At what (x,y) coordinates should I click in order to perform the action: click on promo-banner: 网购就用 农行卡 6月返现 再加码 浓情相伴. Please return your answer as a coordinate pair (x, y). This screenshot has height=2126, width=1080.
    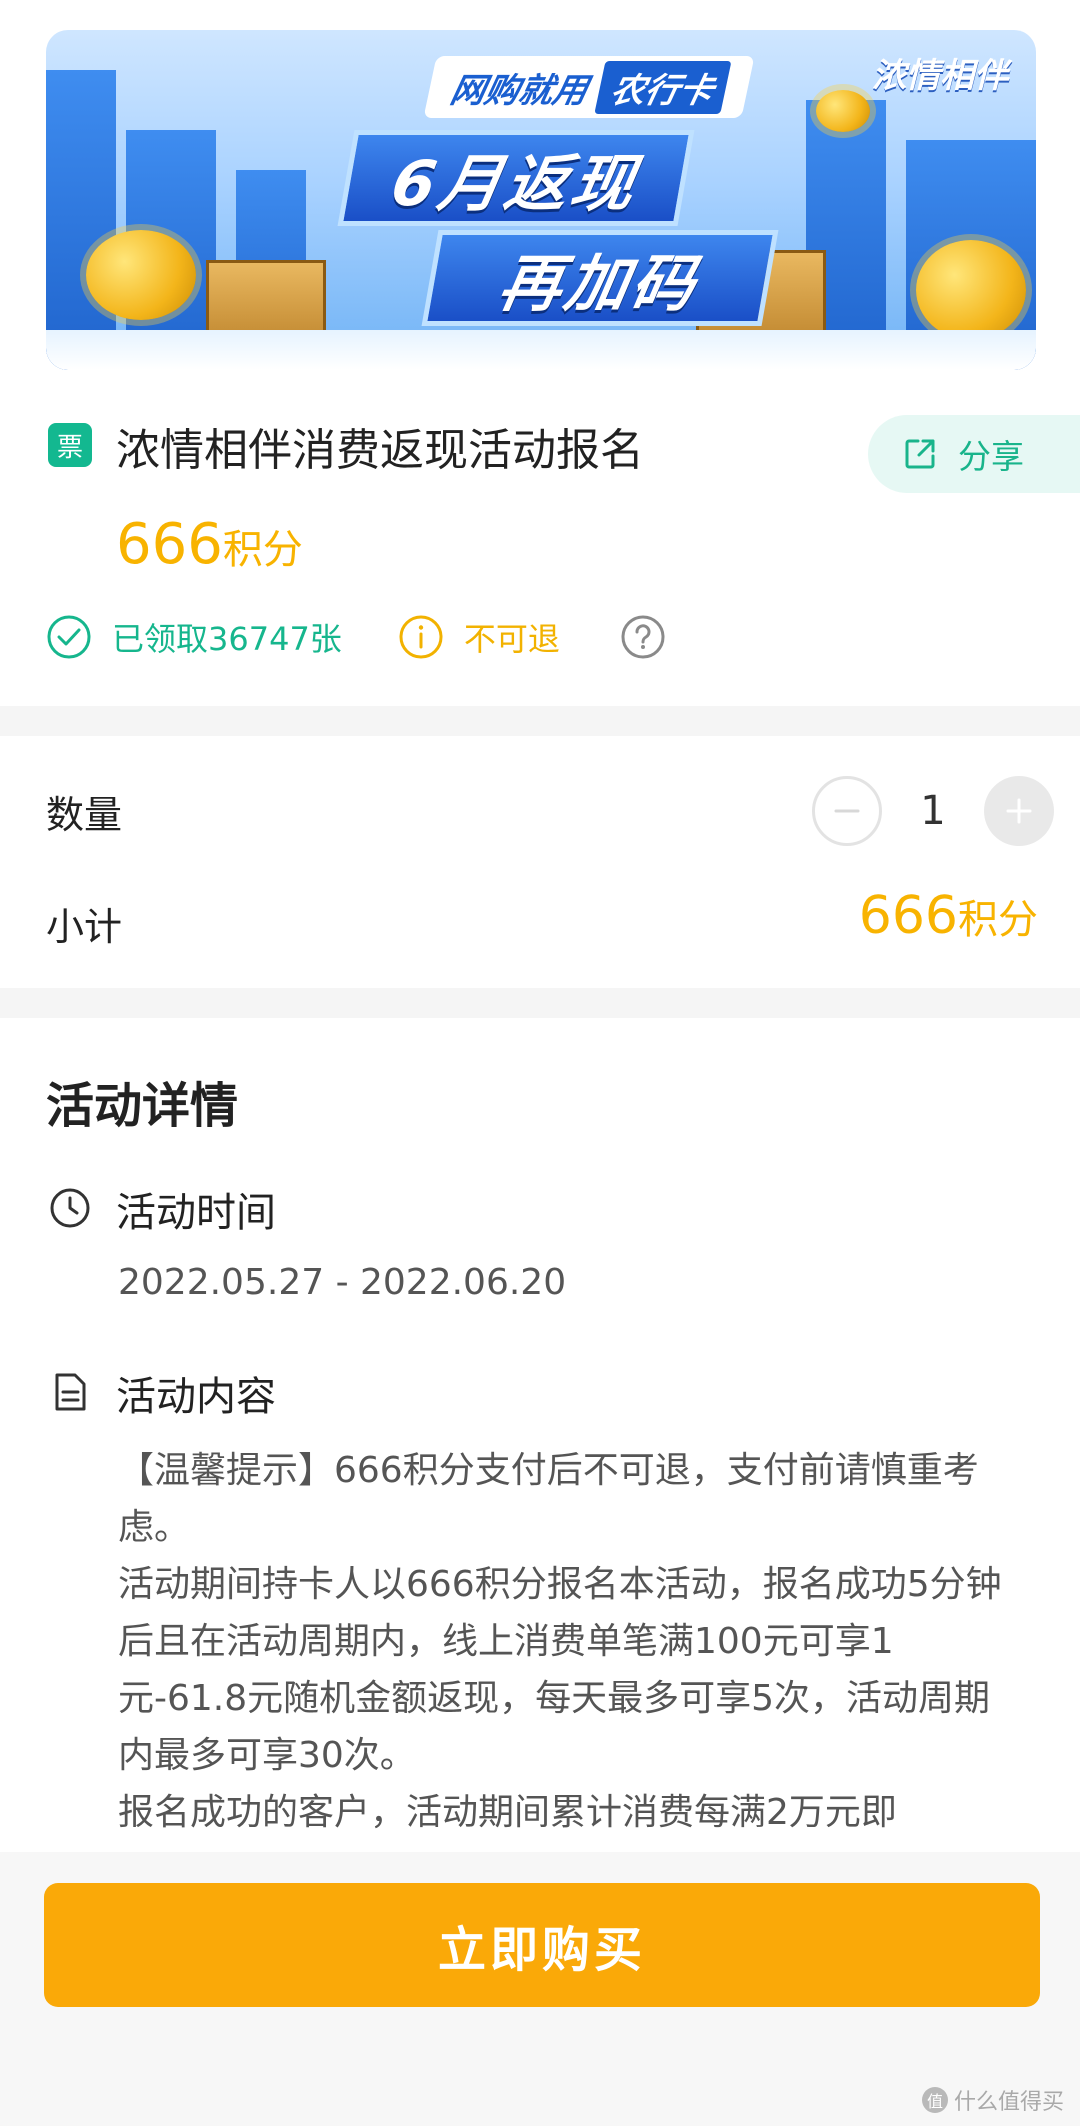
    Looking at the image, I should click on (541, 200).